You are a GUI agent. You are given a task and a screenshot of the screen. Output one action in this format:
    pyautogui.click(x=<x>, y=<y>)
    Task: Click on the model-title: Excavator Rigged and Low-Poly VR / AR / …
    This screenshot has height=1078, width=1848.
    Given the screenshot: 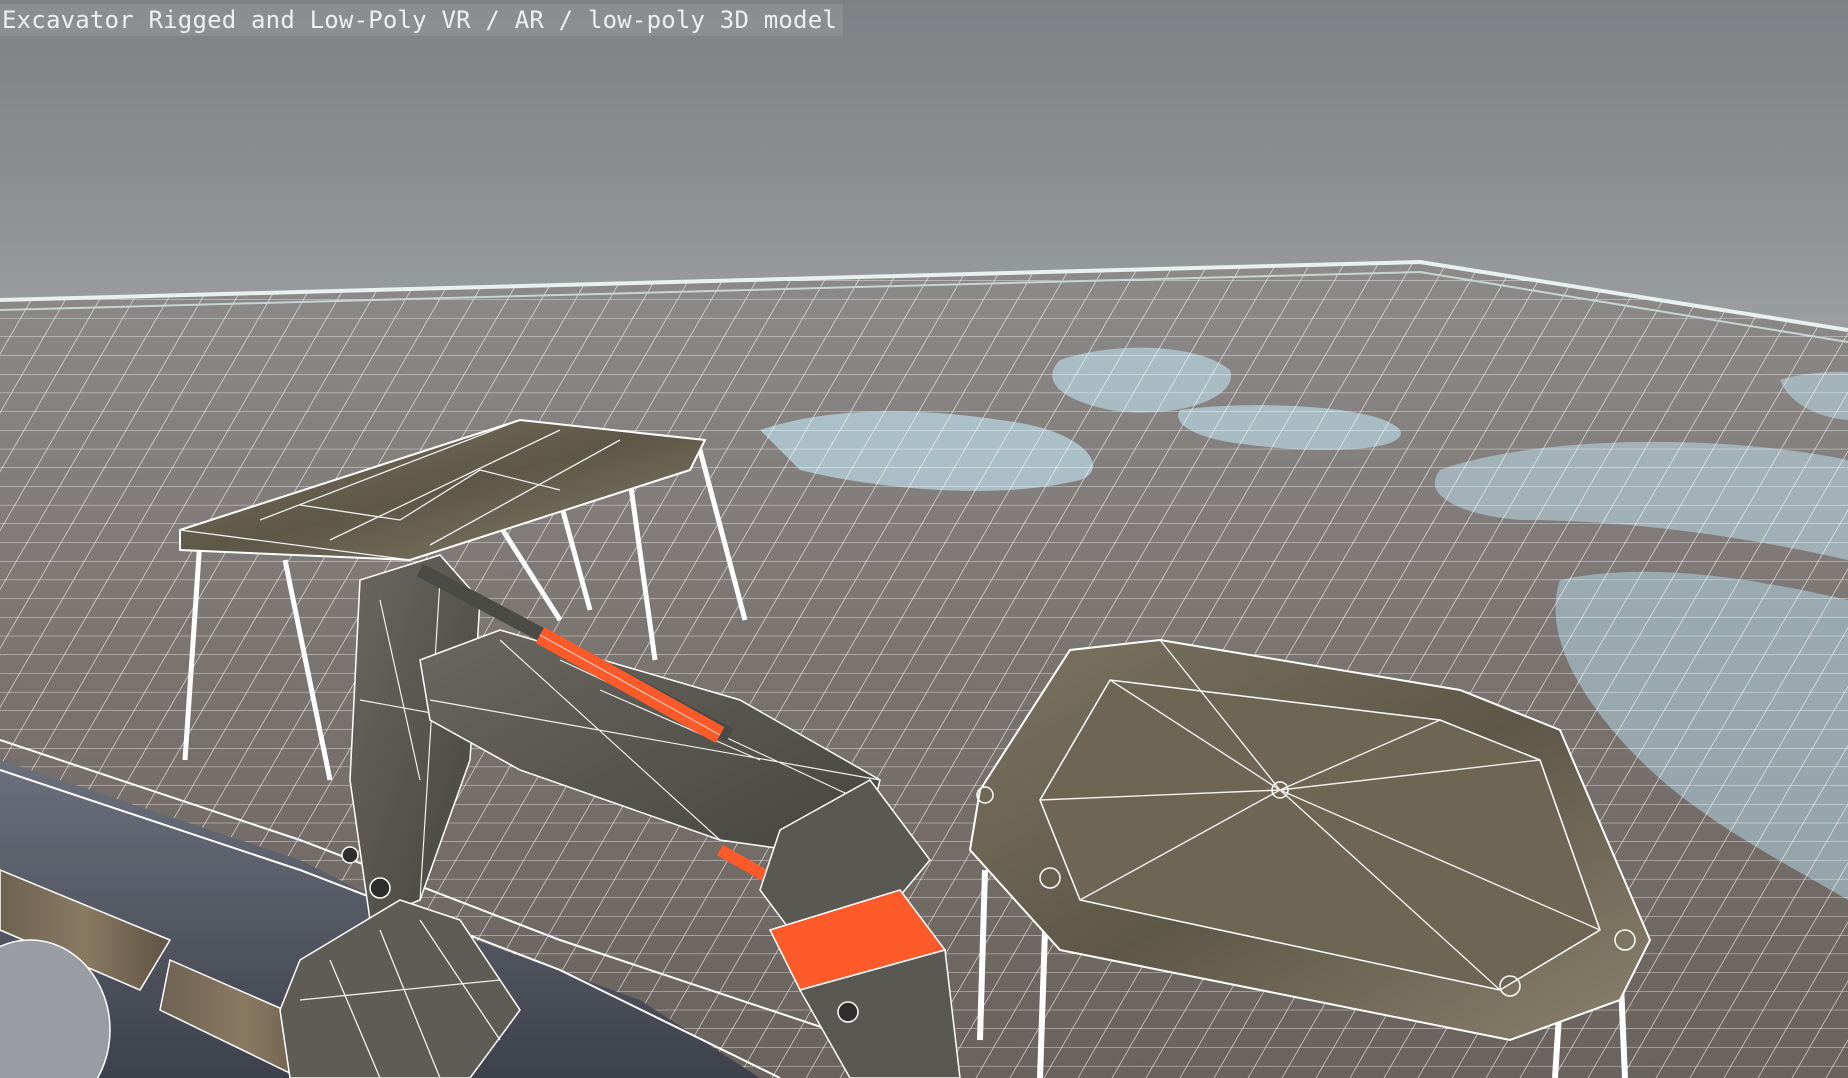 What is the action you would take?
    pyautogui.click(x=420, y=20)
    